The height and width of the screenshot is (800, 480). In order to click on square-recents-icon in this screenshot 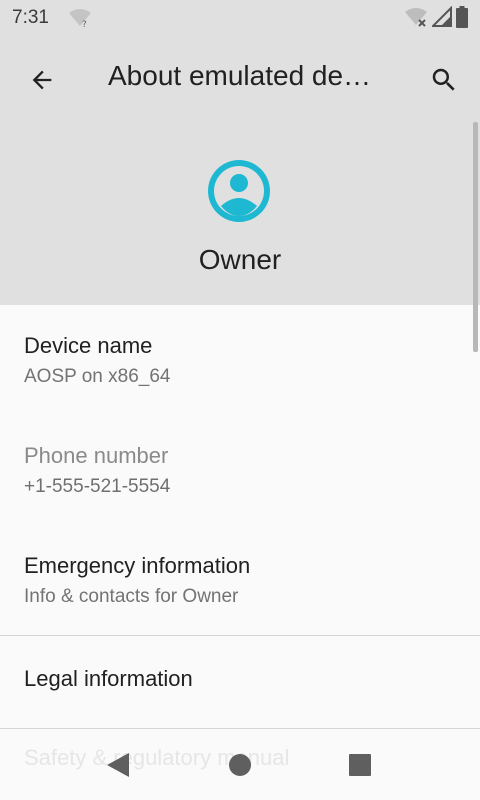, I will do `click(360, 765)`.